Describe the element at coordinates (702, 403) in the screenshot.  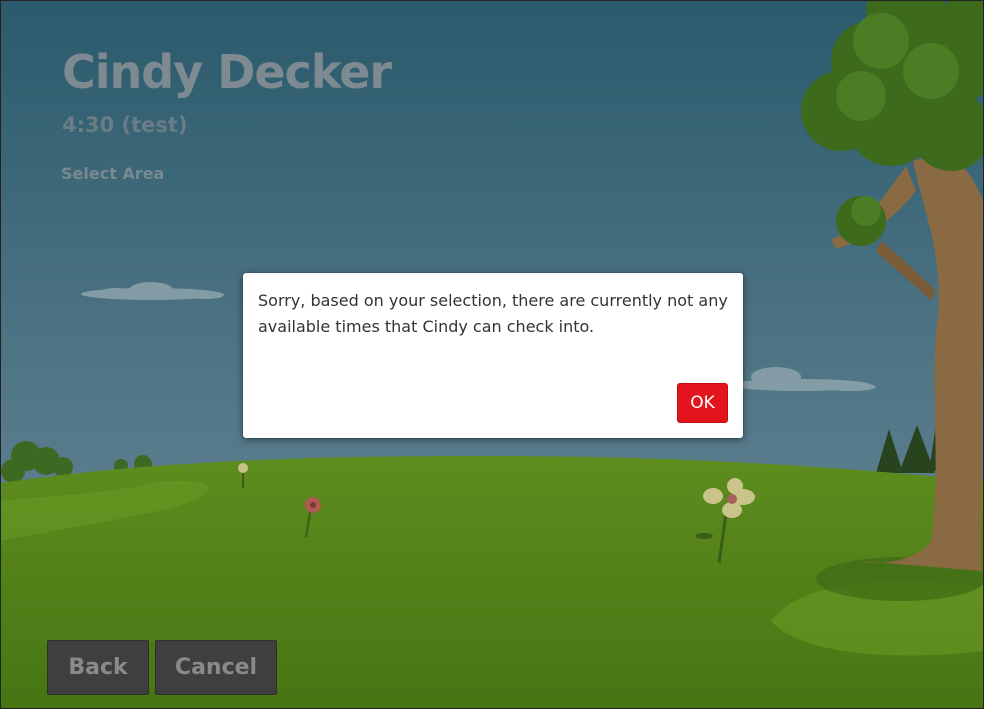
I see `ok-button: OK` at that location.